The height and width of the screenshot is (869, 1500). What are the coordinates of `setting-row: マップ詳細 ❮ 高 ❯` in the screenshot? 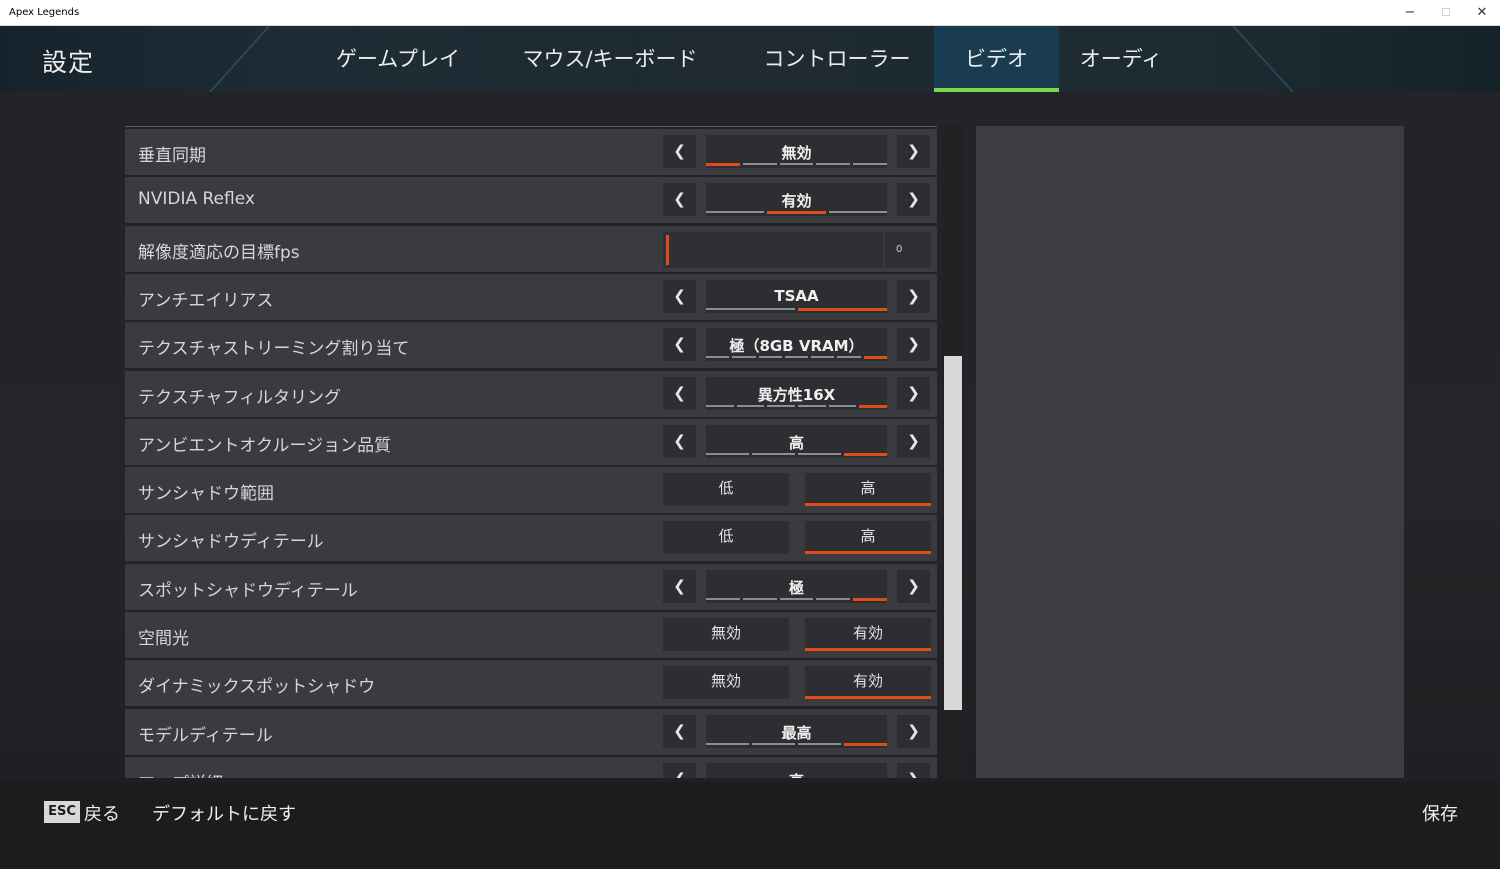 It's located at (531, 767).